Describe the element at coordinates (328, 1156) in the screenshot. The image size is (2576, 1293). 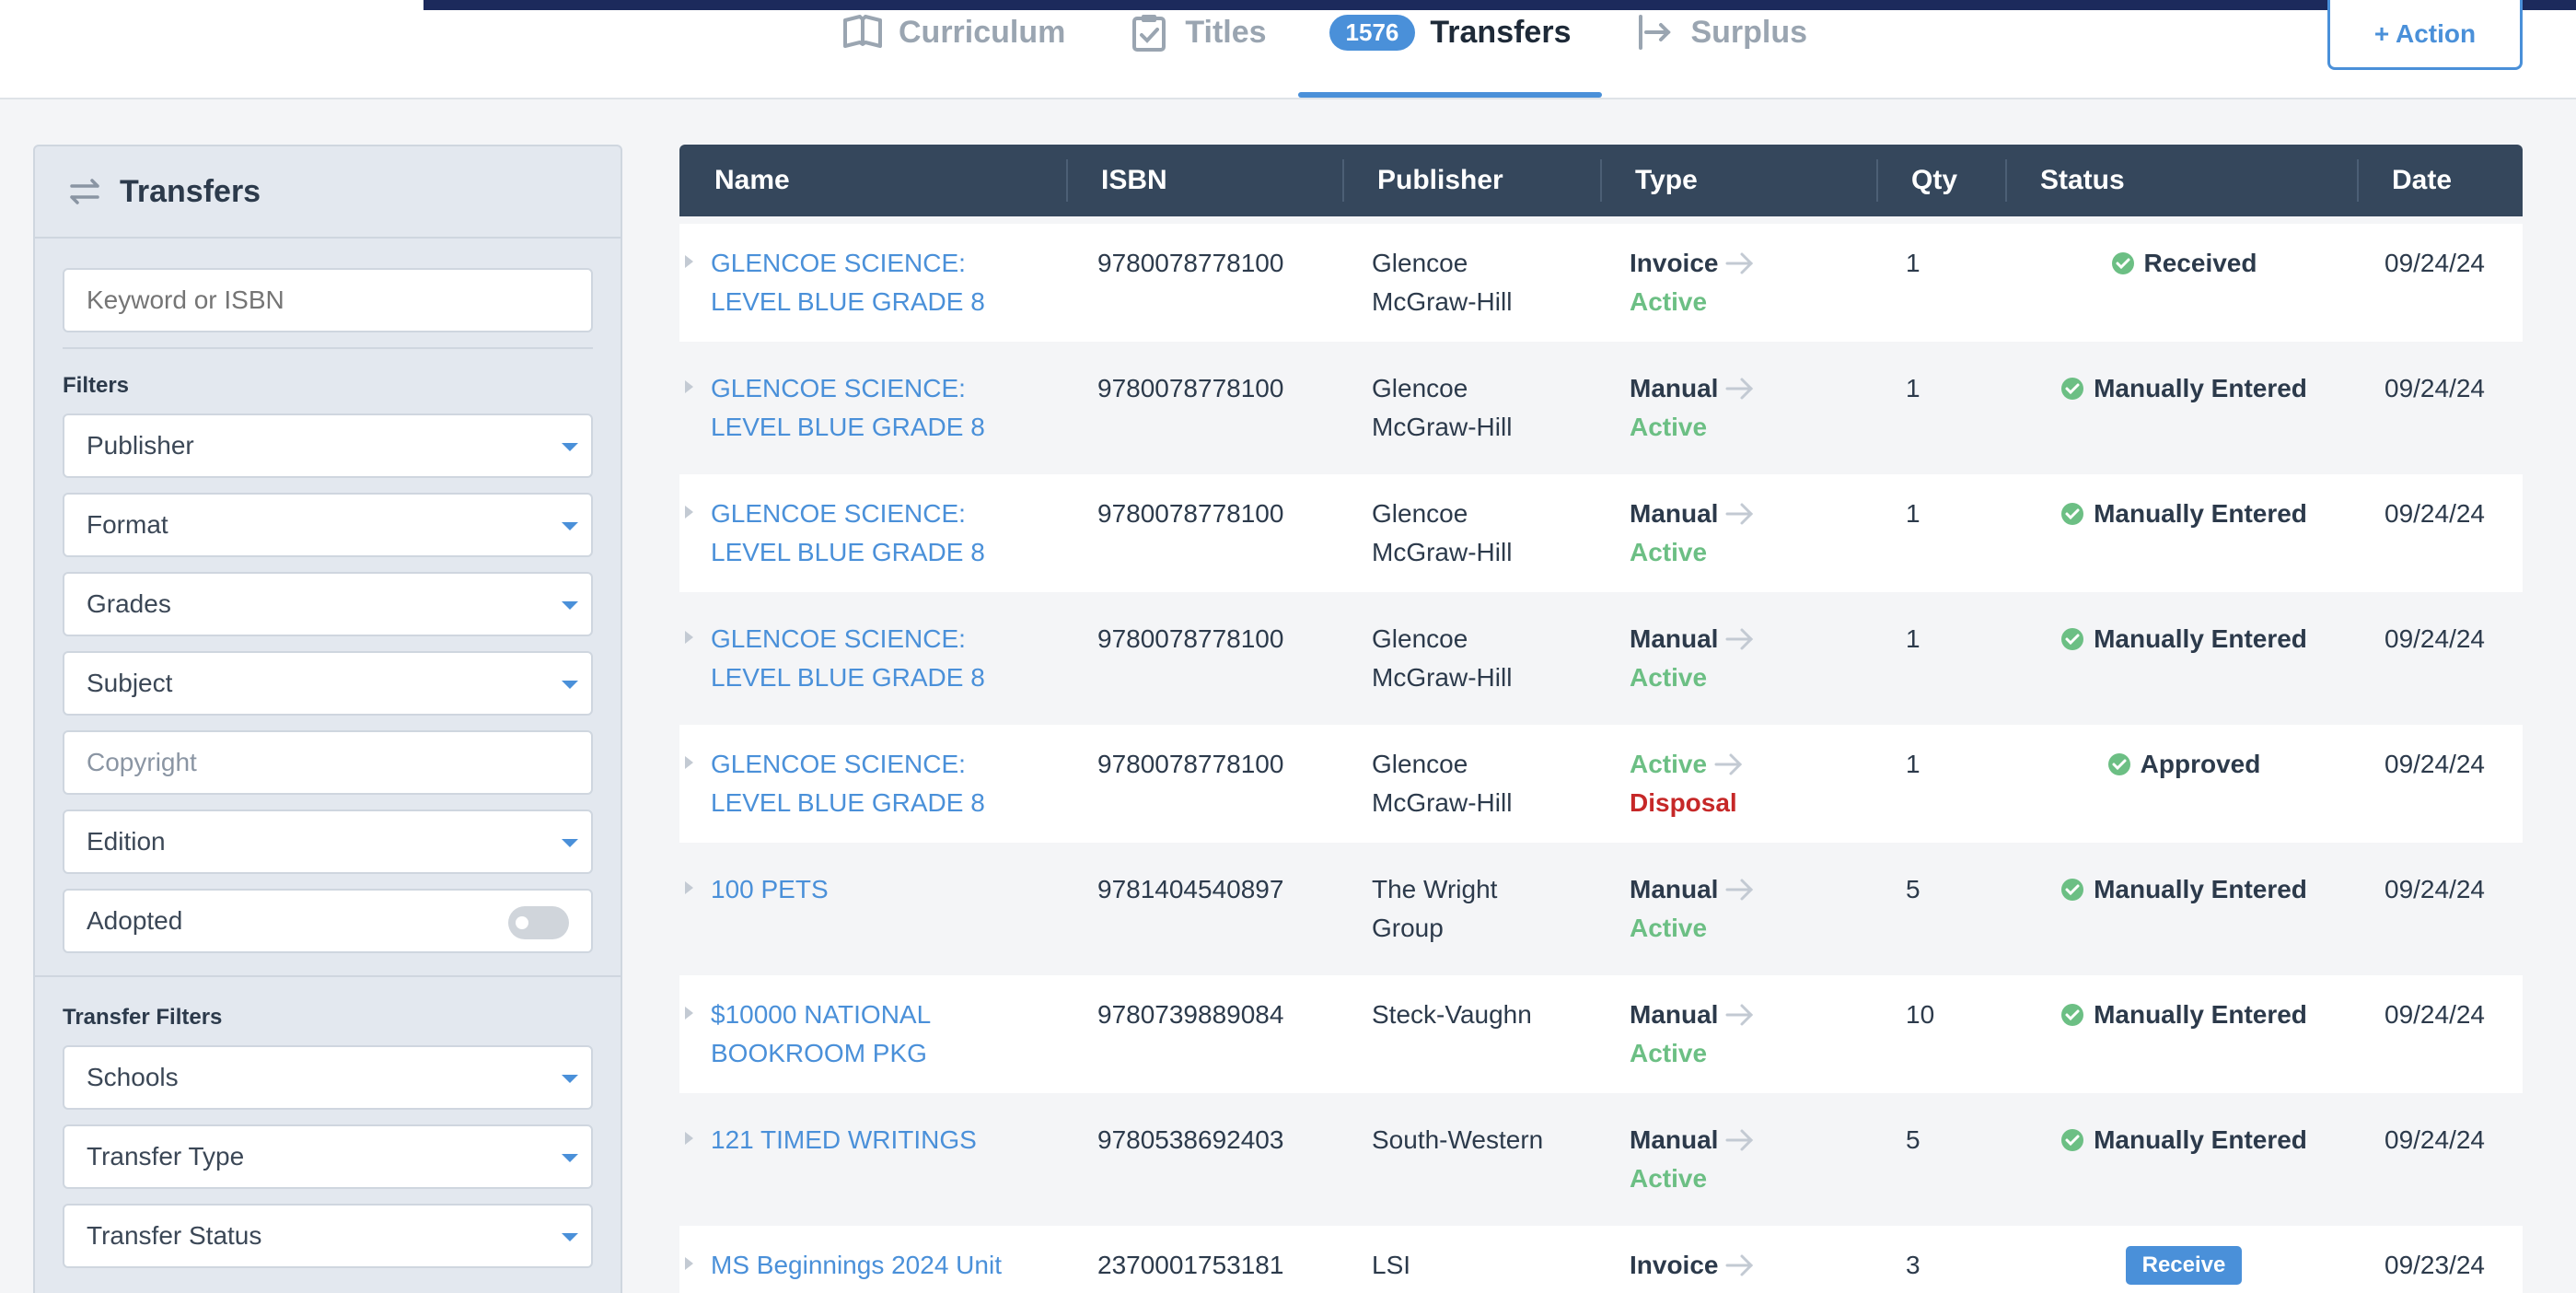
I see `transfer-type-select: Transfer Type` at that location.